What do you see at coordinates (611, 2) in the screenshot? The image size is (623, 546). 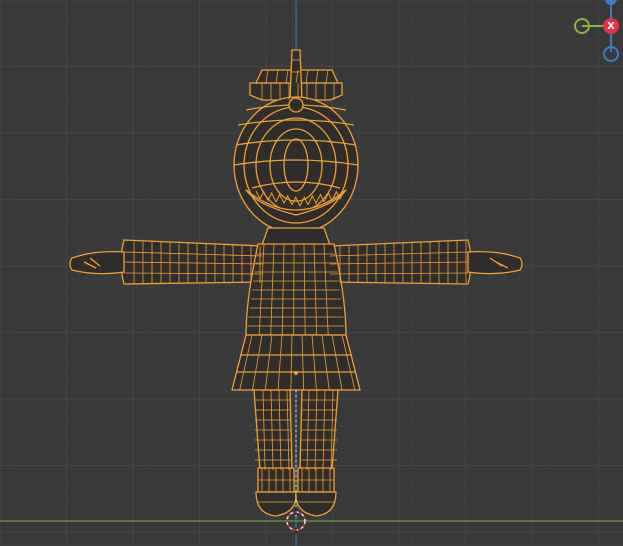 I see `gizmo-z-axis-top` at bounding box center [611, 2].